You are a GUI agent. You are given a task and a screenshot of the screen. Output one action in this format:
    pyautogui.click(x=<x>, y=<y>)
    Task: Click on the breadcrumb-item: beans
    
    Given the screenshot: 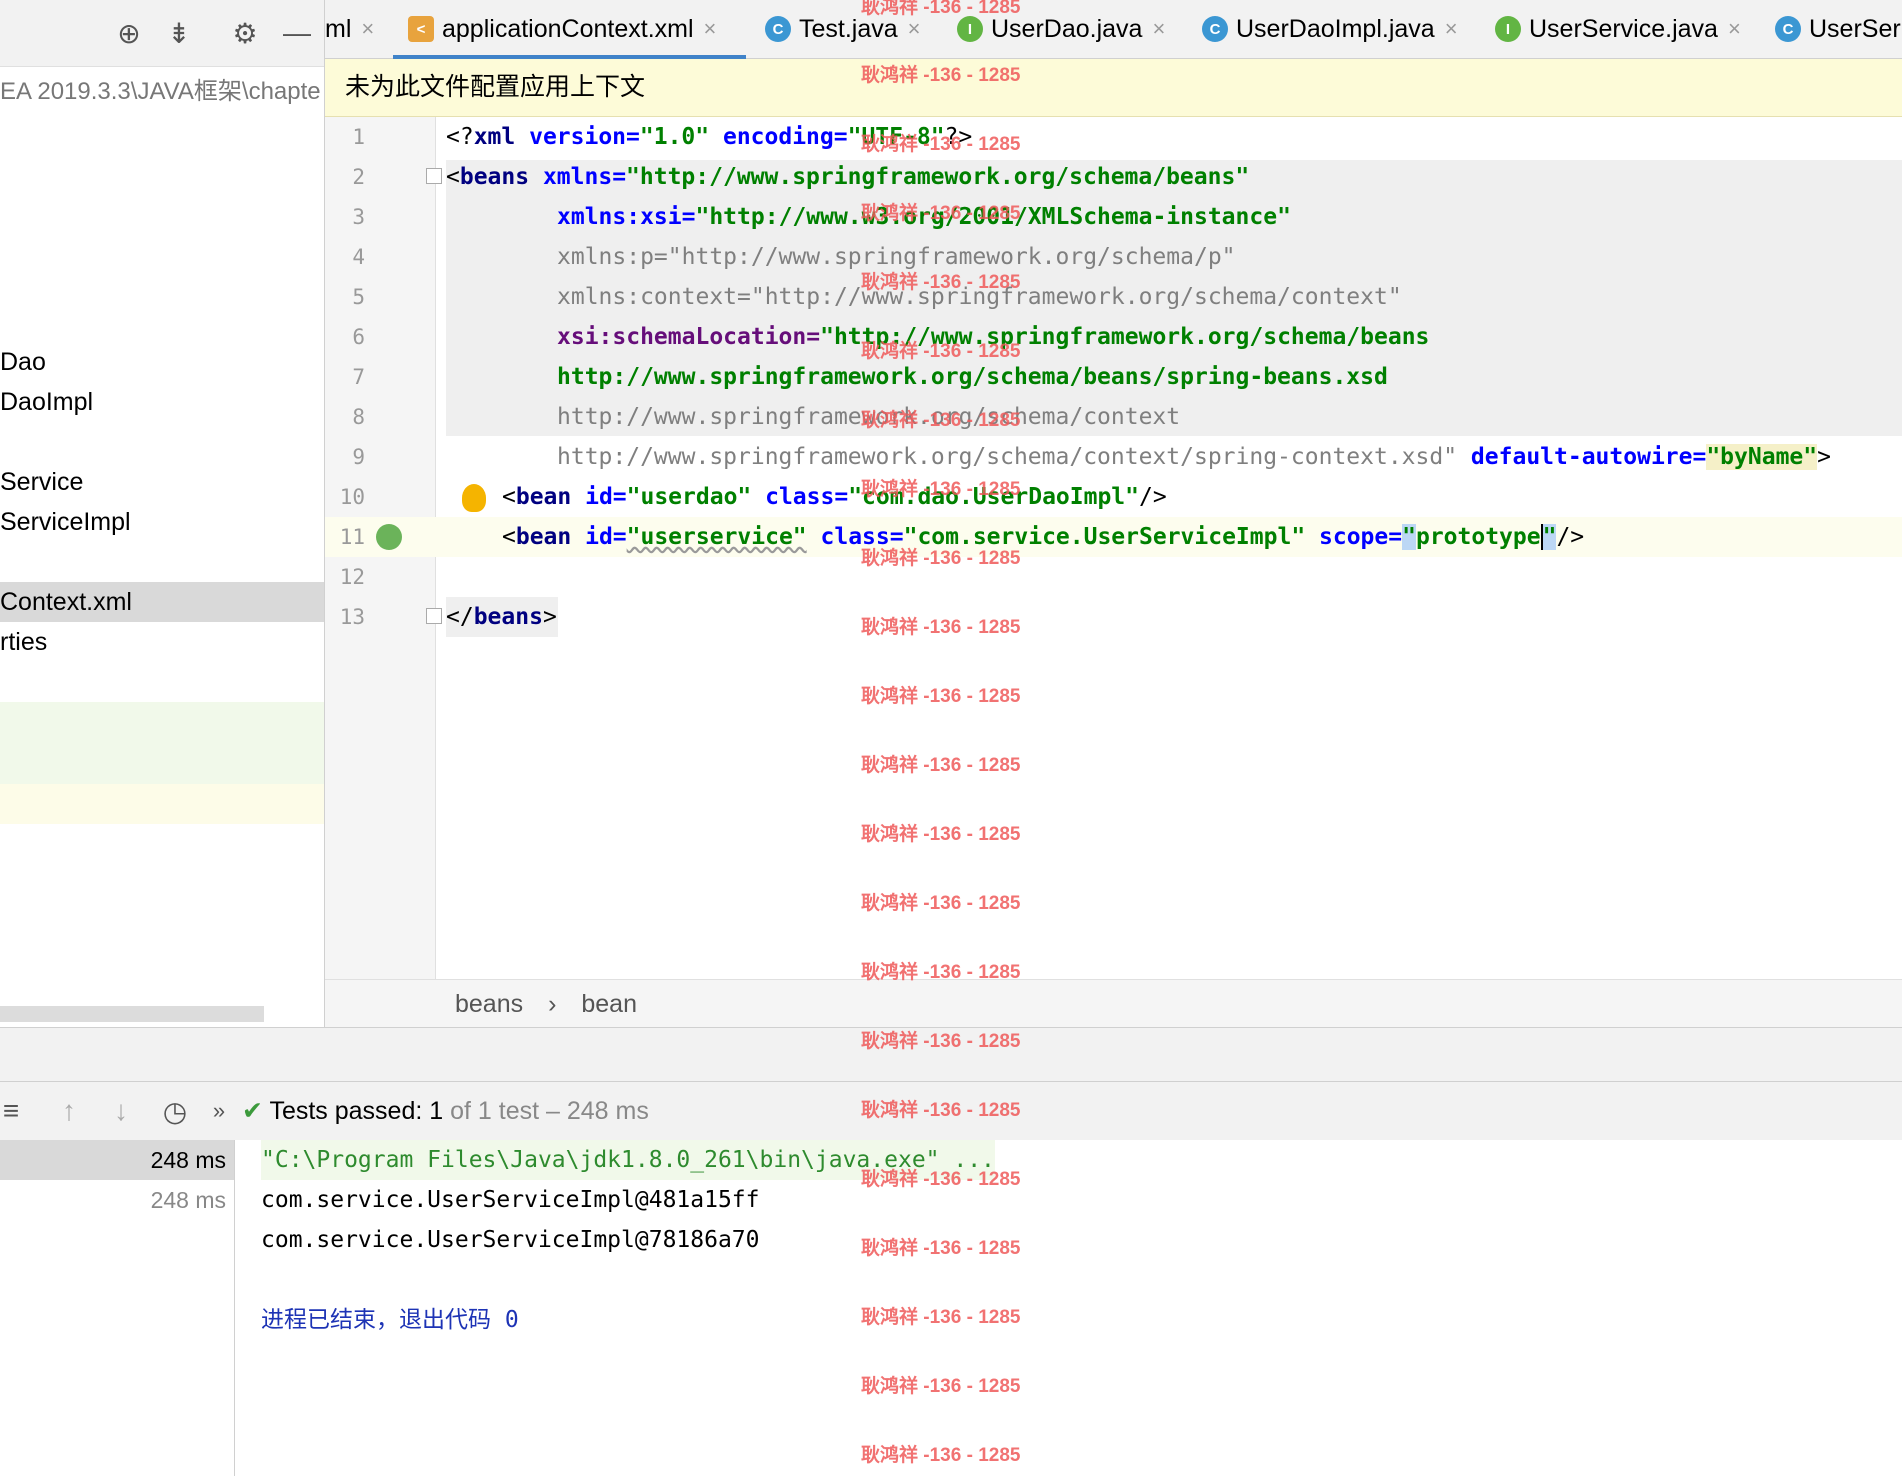 What is the action you would take?
    pyautogui.click(x=489, y=1004)
    